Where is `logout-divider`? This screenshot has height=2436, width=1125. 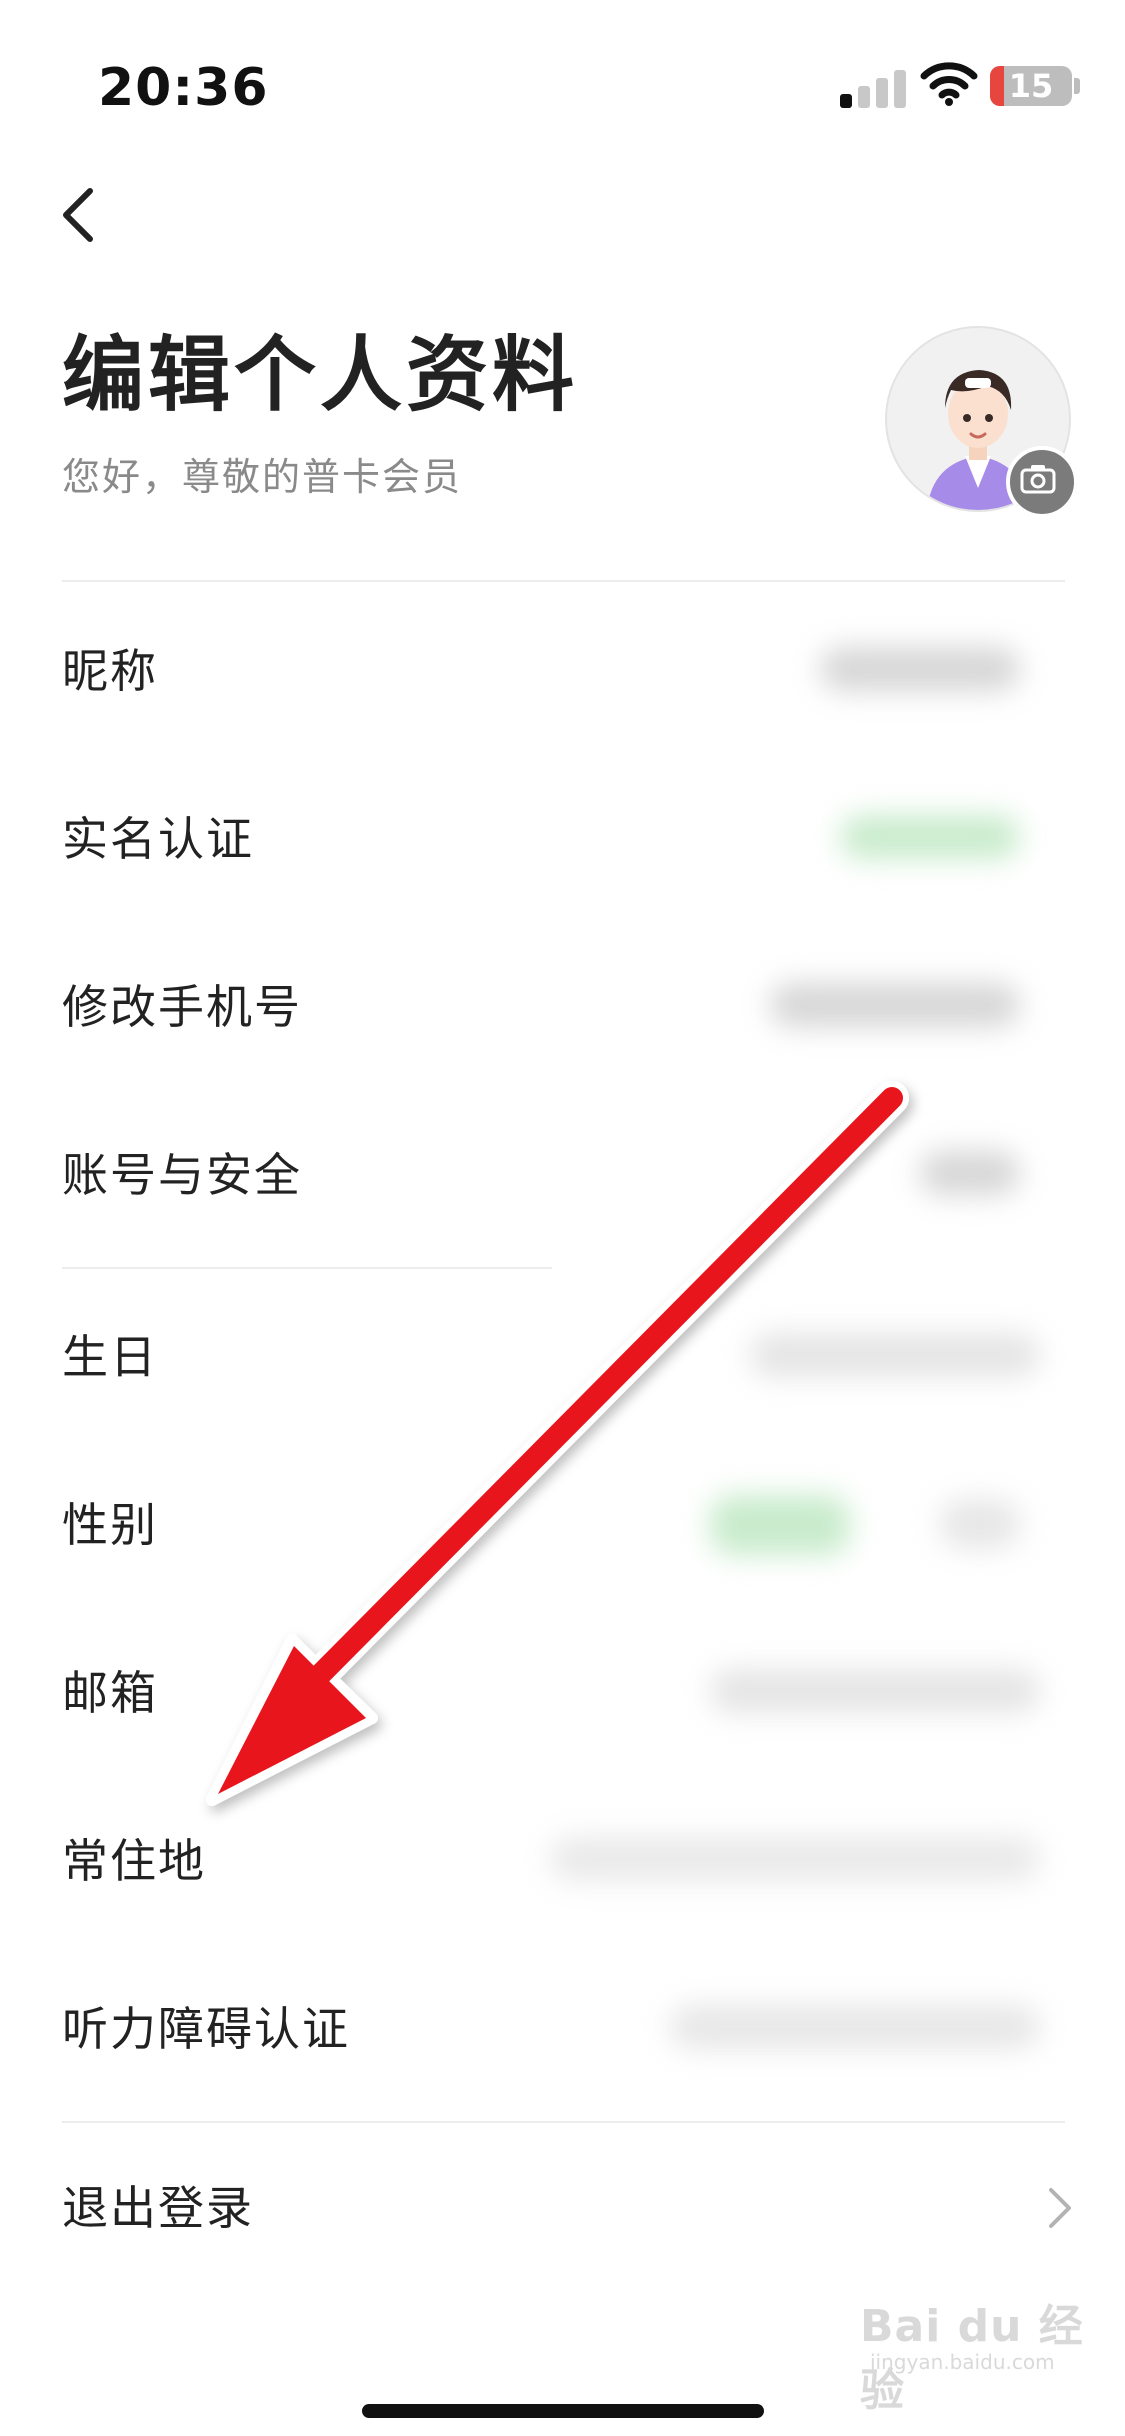
logout-divider is located at coordinates (563, 2122).